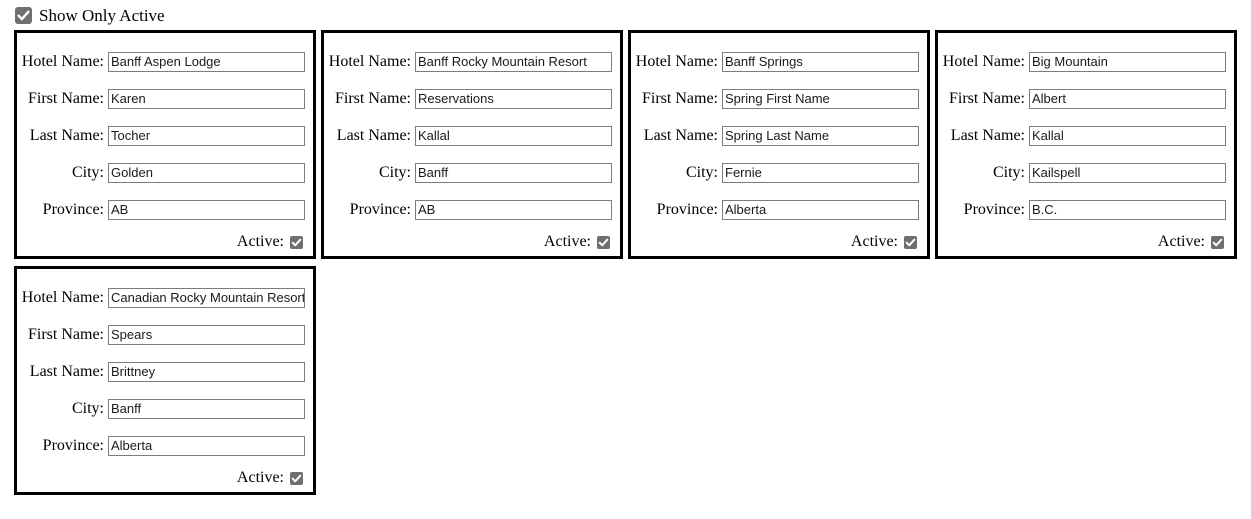 This screenshot has height=519, width=1251. What do you see at coordinates (206, 172) in the screenshot?
I see `city-input: Golden` at bounding box center [206, 172].